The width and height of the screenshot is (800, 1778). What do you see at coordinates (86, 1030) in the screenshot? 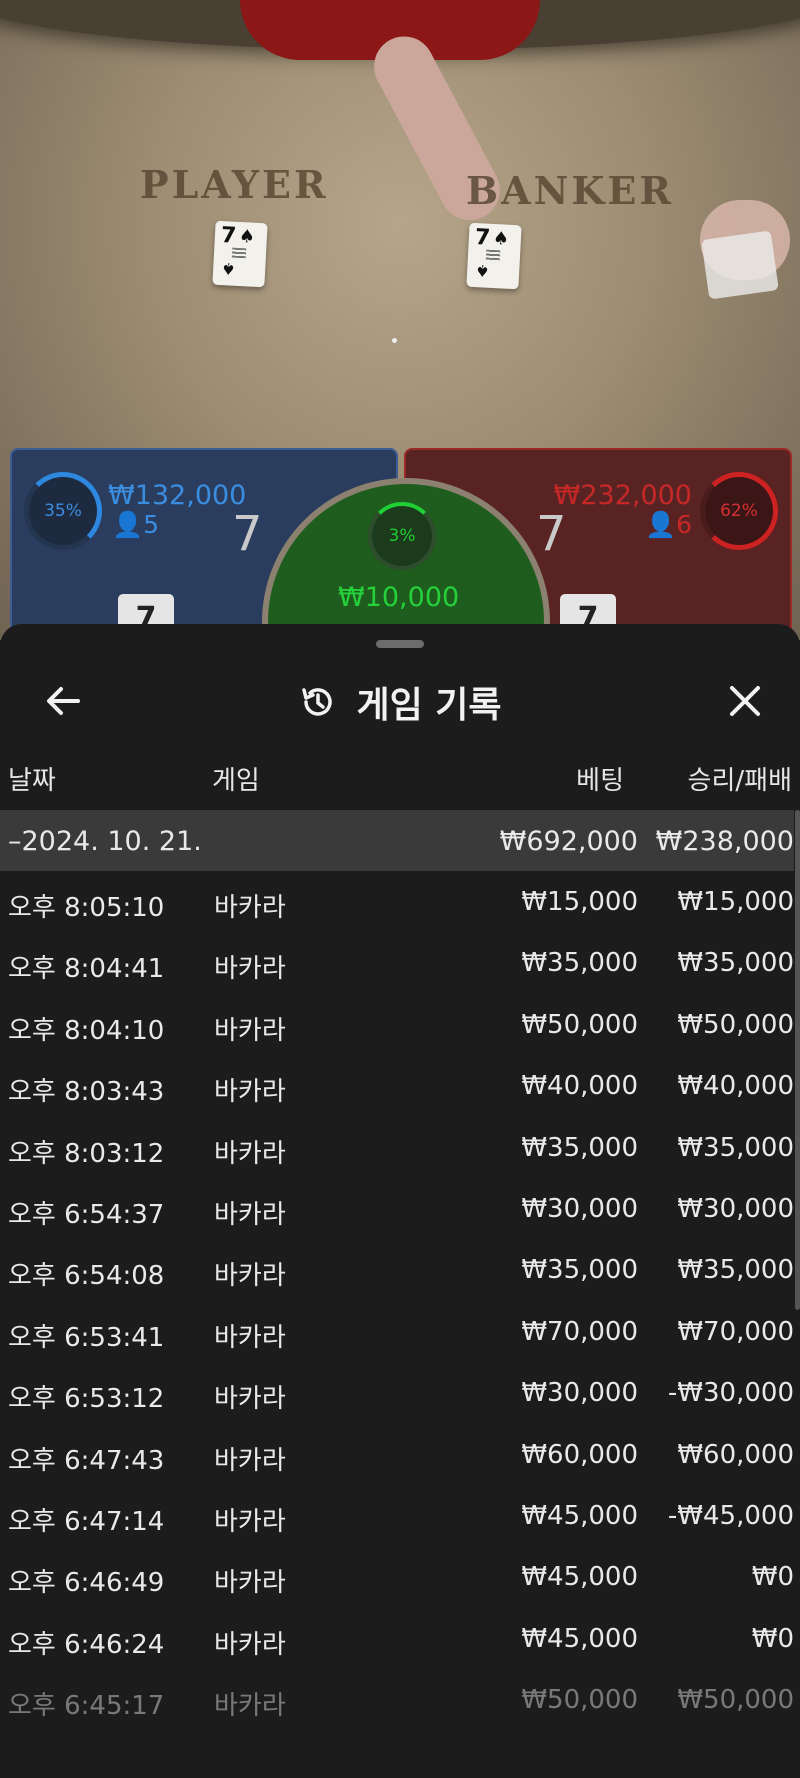
I see `row-time: 오후 8:04:10` at bounding box center [86, 1030].